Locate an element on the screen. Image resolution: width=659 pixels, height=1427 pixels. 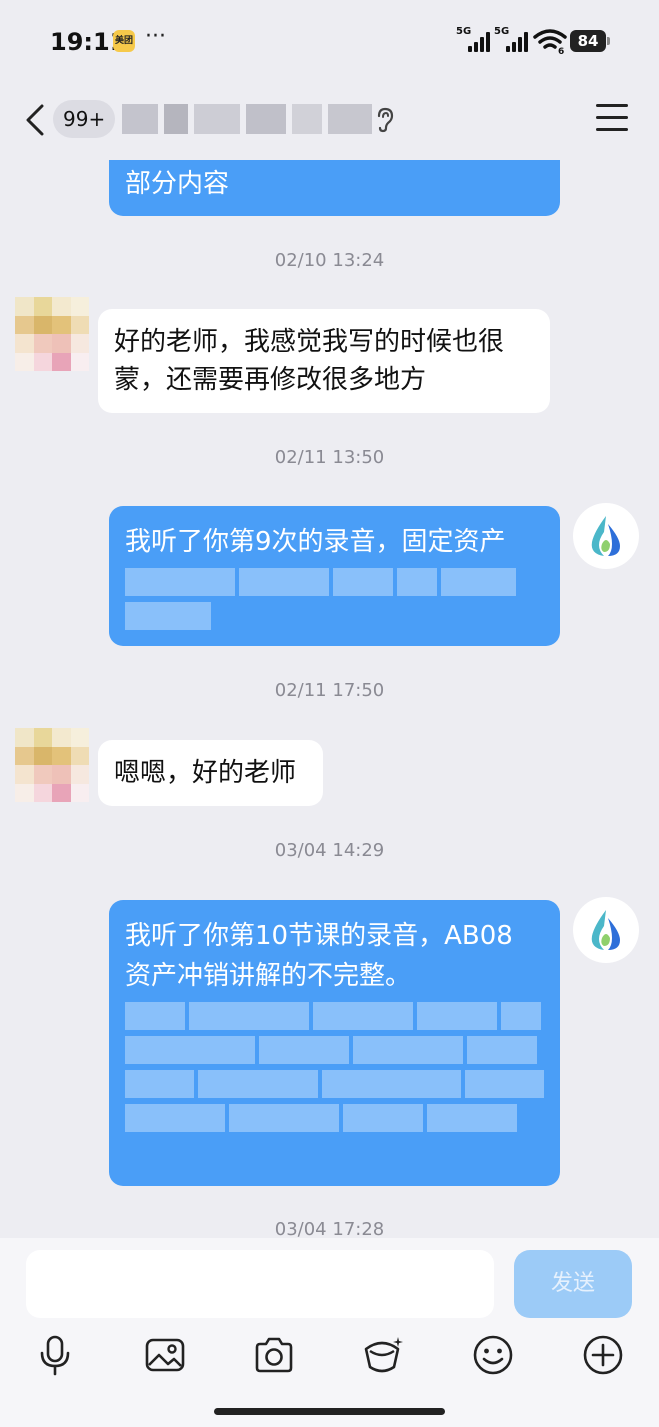
image-icon is located at coordinates (165, 1355).